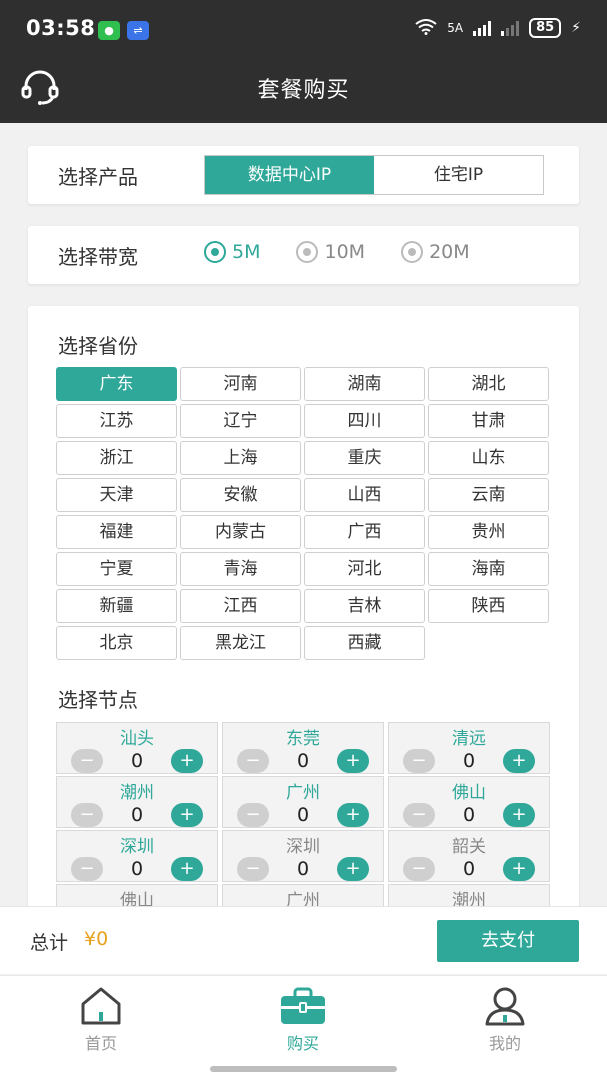 This screenshot has height=1080, width=607. Describe the element at coordinates (98, 700) in the screenshot. I see `node-label: 选择节点` at that location.